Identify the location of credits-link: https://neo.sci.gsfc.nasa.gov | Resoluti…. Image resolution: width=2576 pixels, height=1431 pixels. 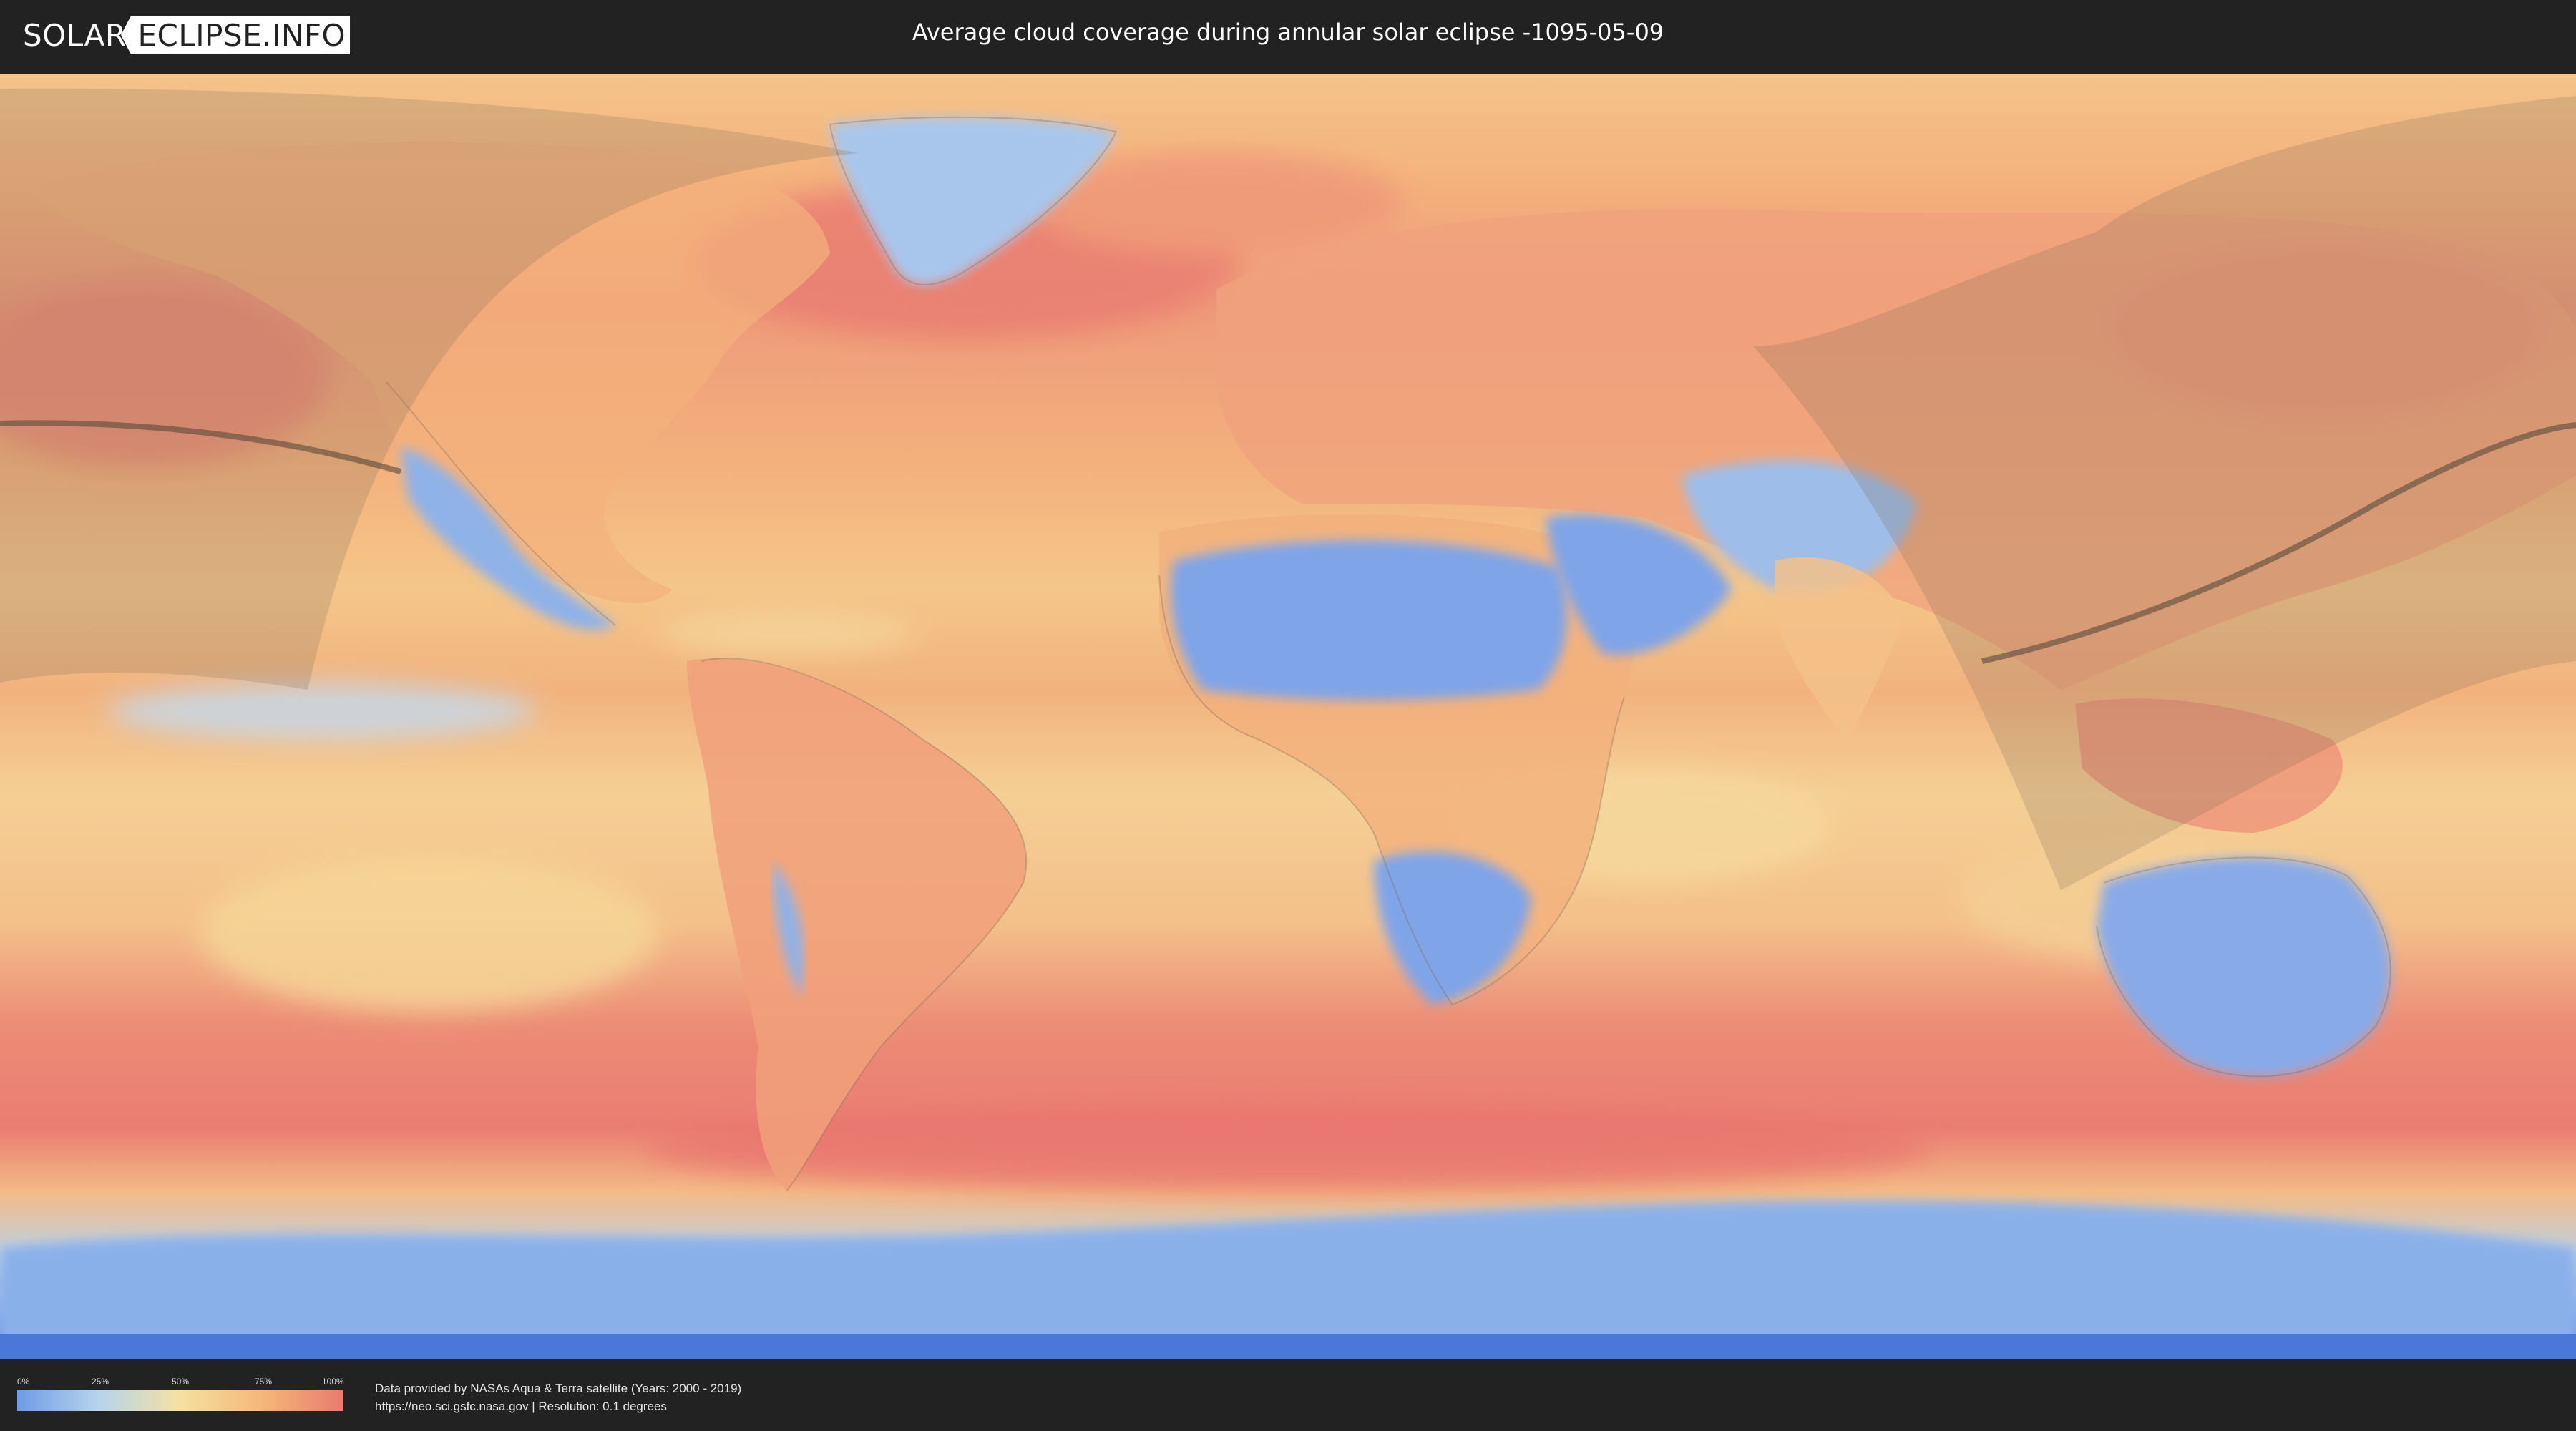
(558, 1406).